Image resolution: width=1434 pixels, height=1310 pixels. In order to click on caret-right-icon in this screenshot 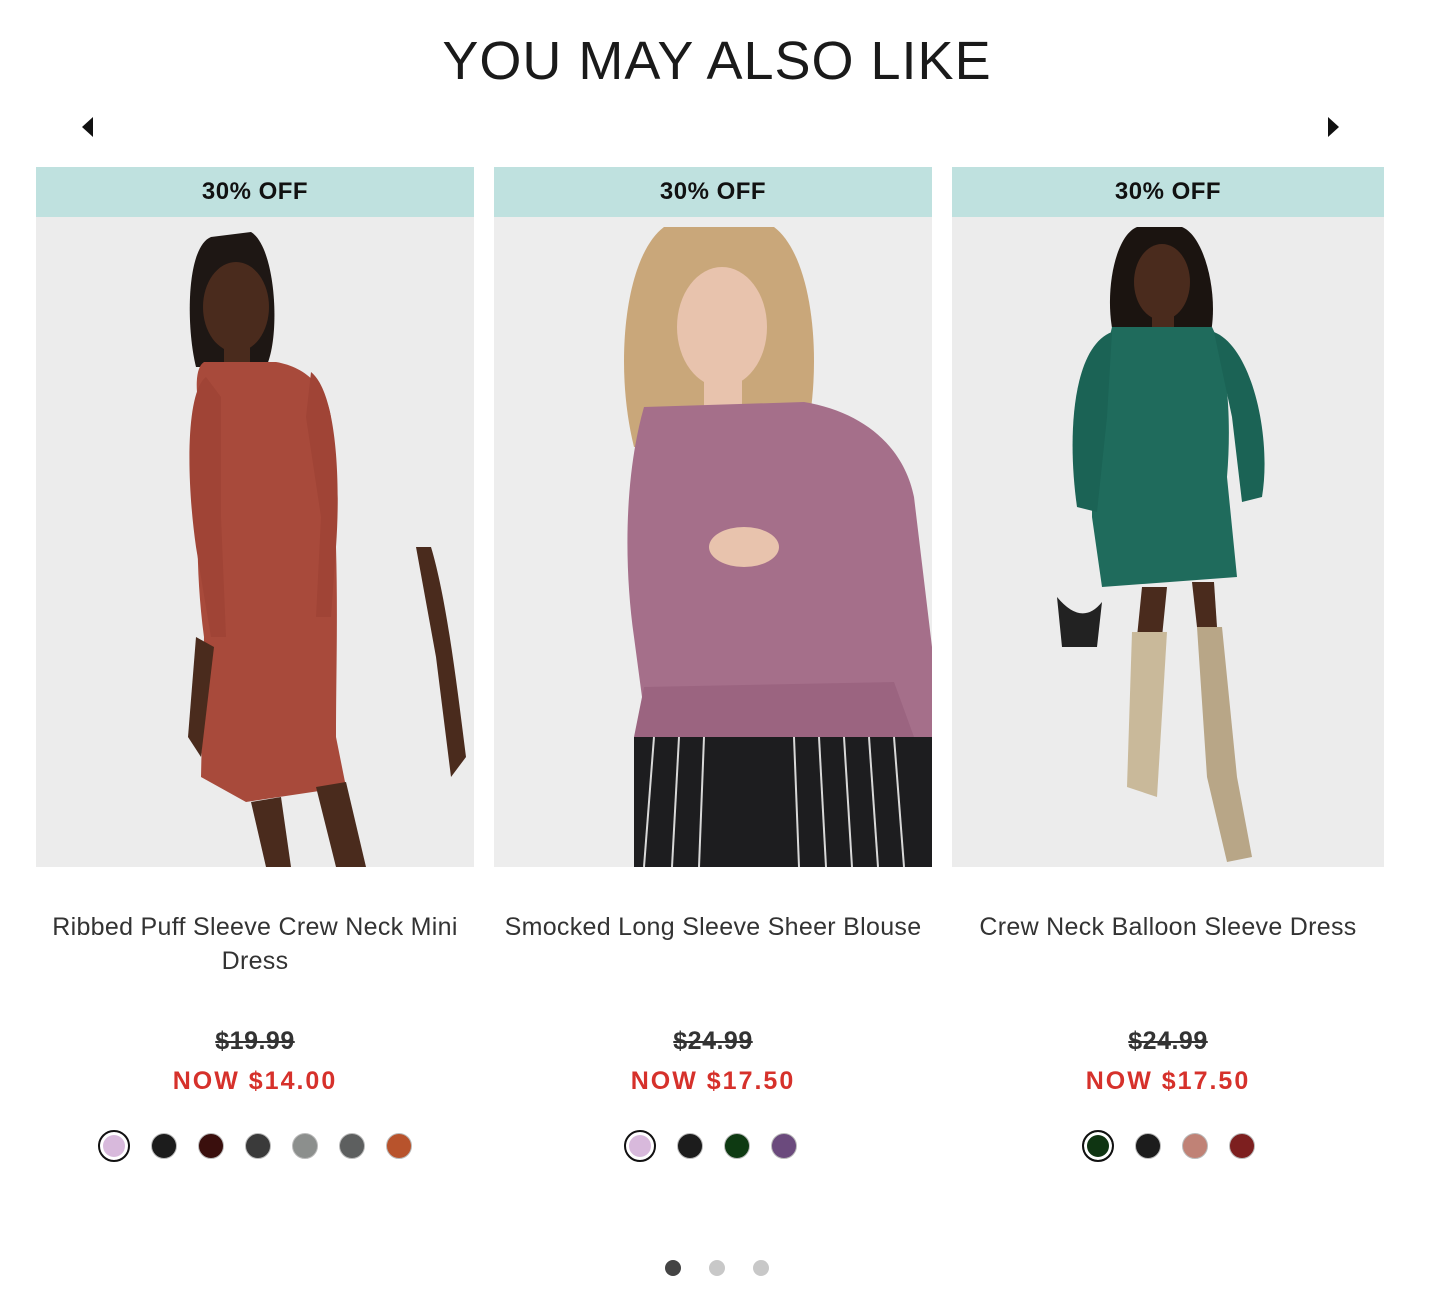, I will do `click(1333, 127)`.